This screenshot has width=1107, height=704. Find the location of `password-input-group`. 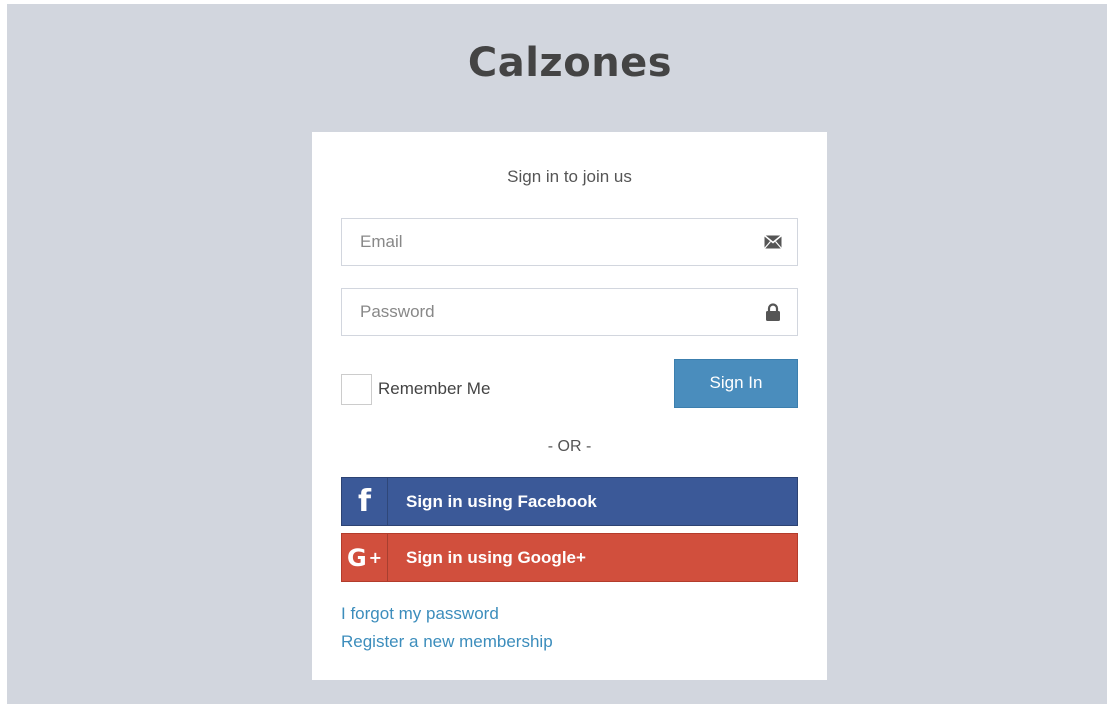

password-input-group is located at coordinates (569, 312).